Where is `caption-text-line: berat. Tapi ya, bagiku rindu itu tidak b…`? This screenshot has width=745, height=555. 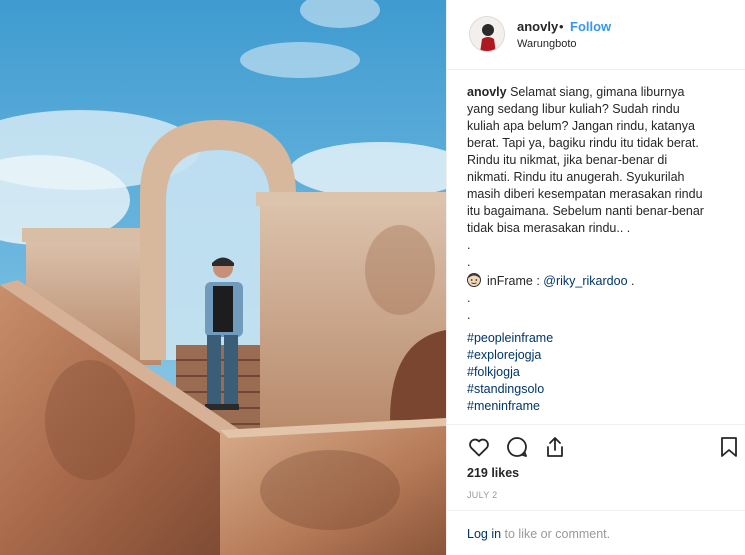
caption-text-line: berat. Tapi ya, bagiku rindu itu tidak b… is located at coordinates (583, 143).